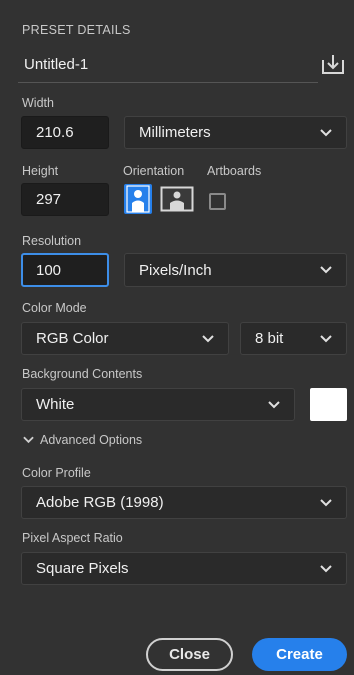 The width and height of the screenshot is (354, 675). What do you see at coordinates (328, 404) in the screenshot?
I see `background-color-swatch` at bounding box center [328, 404].